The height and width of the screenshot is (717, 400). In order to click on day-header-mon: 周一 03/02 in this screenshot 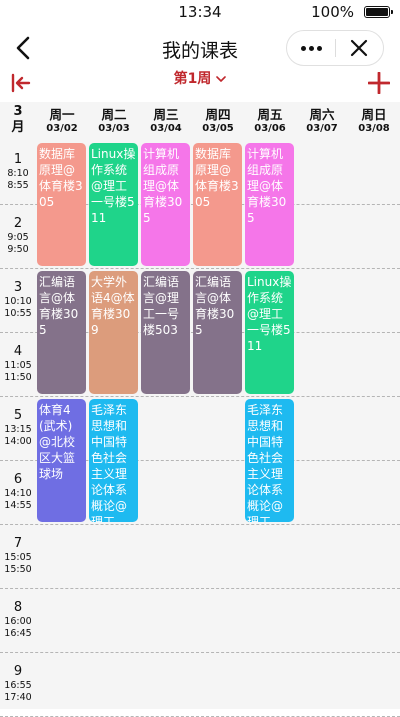, I will do `click(62, 121)`.